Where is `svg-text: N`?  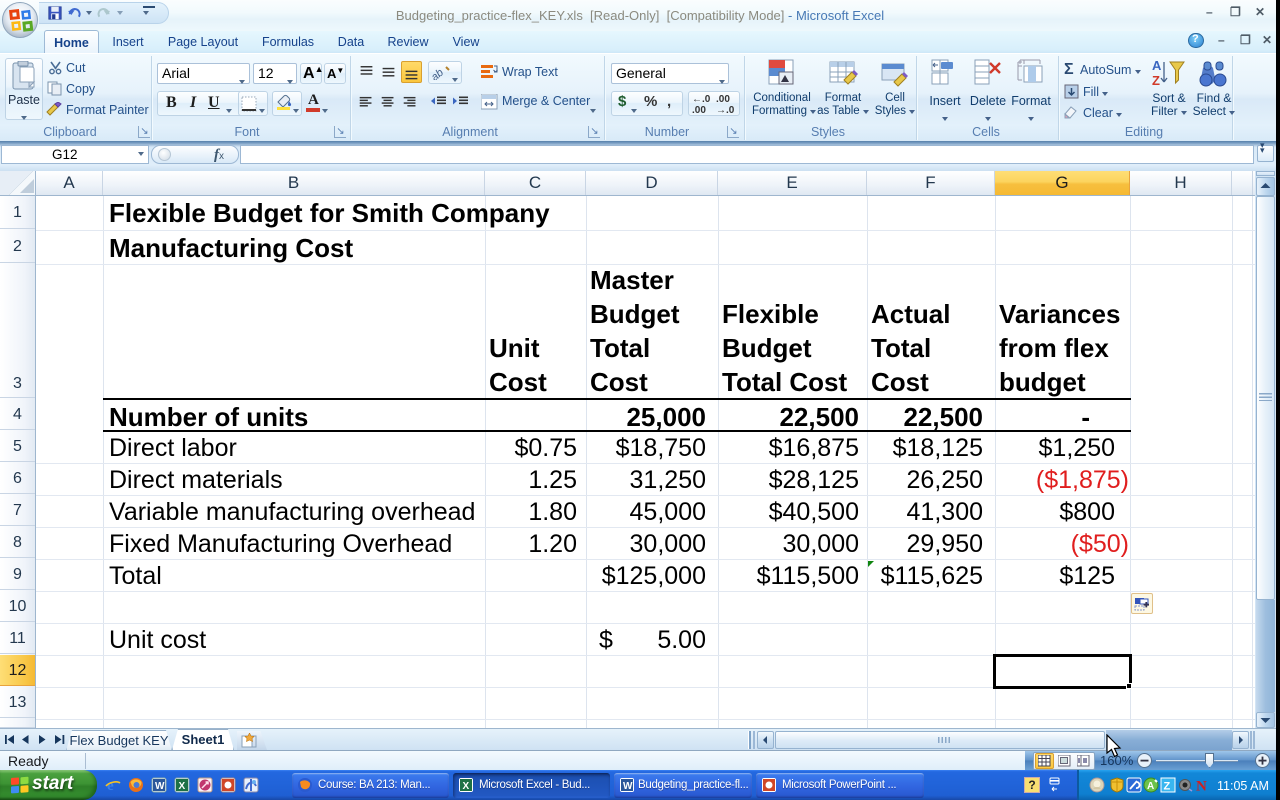 svg-text: N is located at coordinates (1201, 786).